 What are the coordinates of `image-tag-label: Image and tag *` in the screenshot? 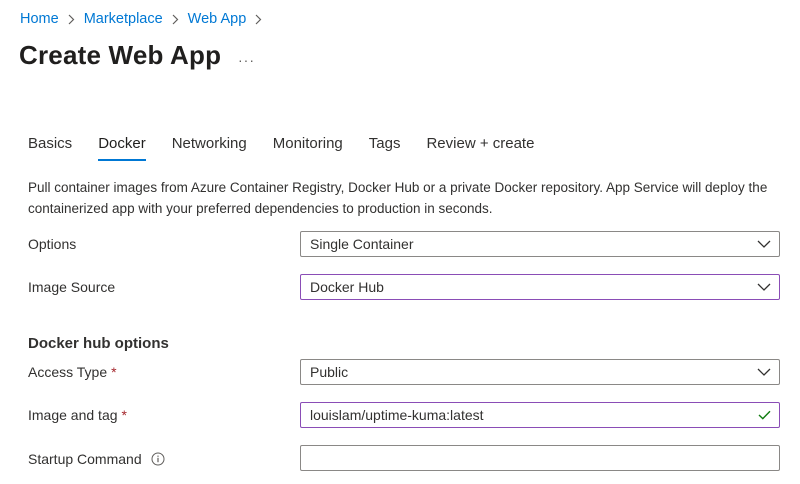 It's located at (77, 415).